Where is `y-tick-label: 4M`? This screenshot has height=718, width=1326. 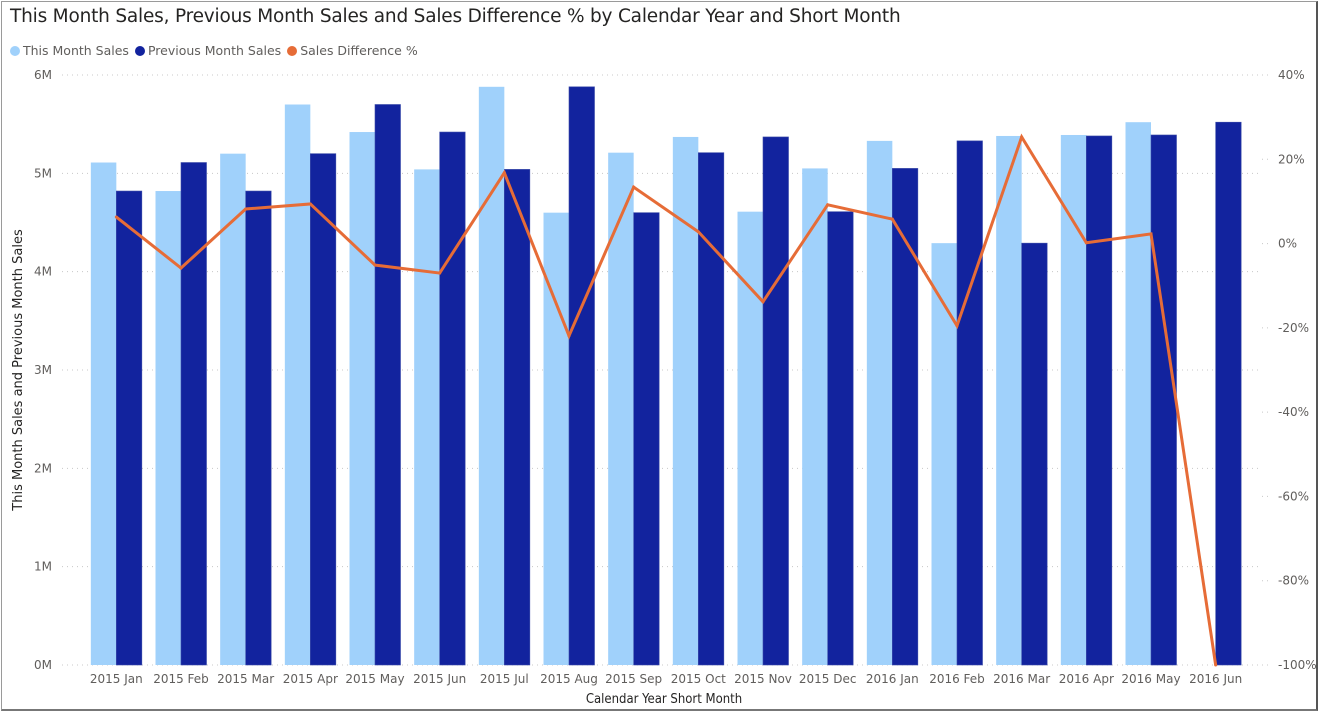 y-tick-label: 4M is located at coordinates (43, 272).